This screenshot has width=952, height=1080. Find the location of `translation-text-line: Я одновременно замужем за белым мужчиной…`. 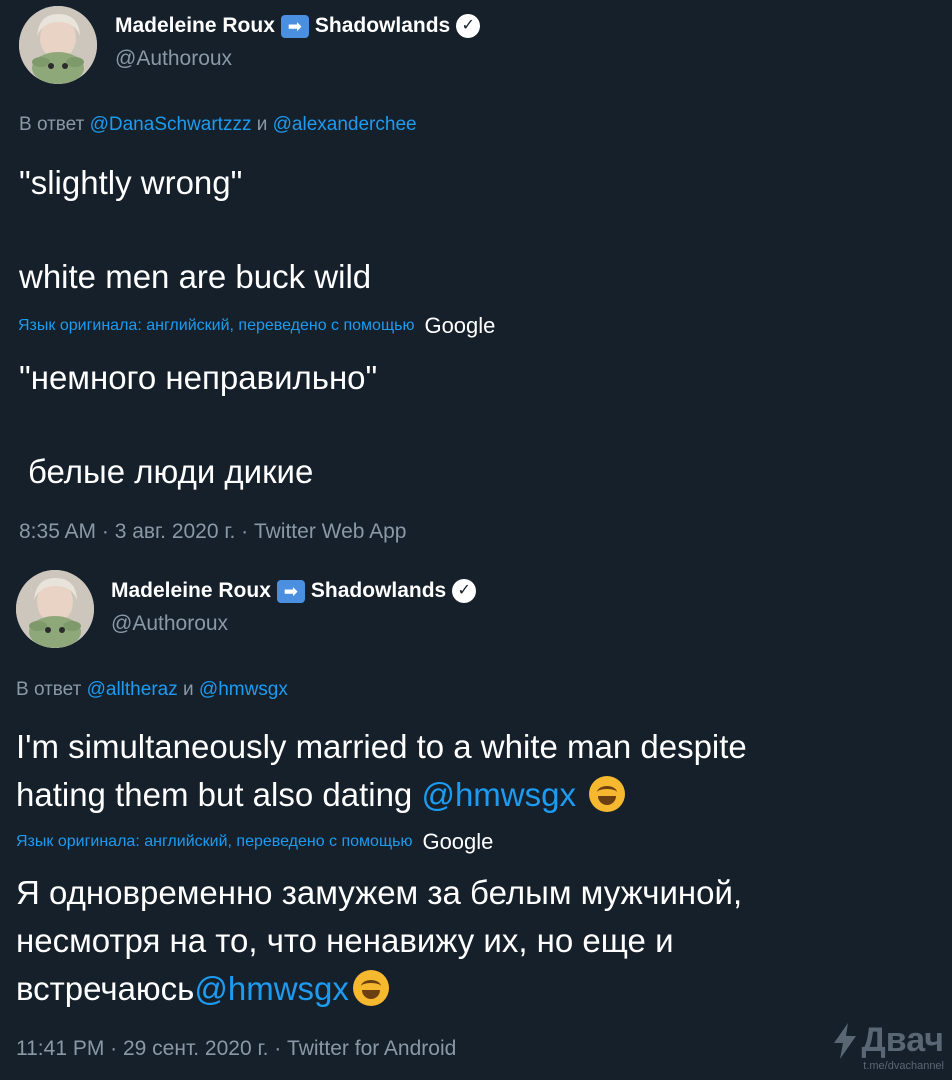

translation-text-line: Я одновременно замужем за белым мужчиной… is located at coordinates (379, 892).